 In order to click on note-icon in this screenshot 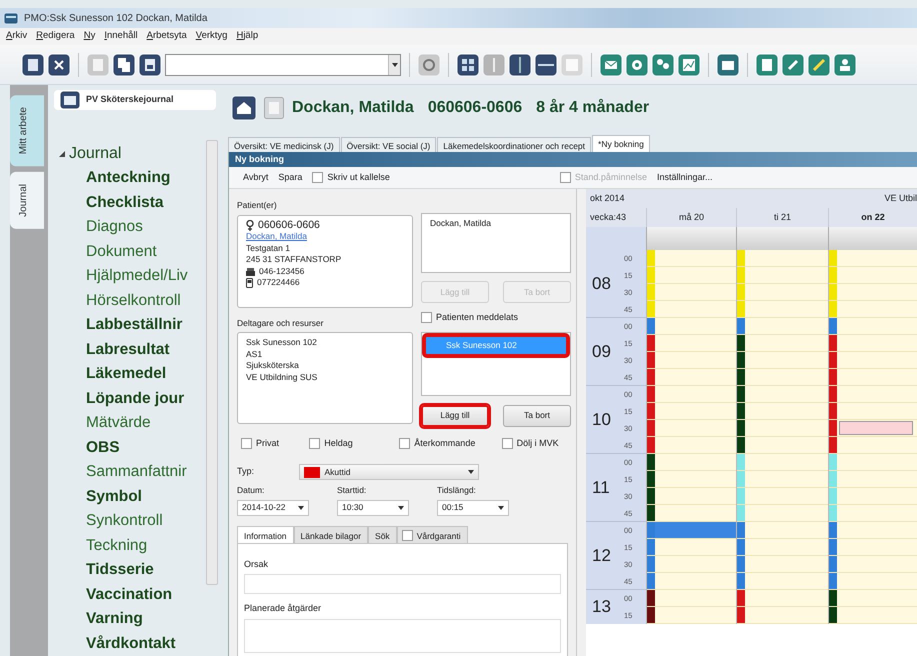, I will do `click(767, 65)`.